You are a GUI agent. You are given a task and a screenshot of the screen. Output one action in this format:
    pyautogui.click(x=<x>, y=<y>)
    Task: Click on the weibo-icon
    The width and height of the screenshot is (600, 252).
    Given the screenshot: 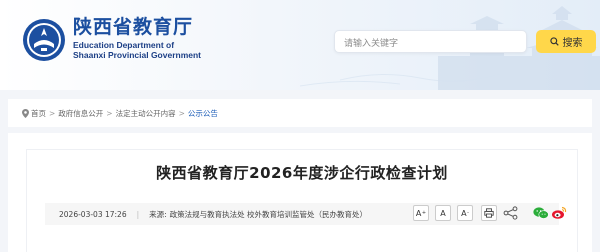 What is the action you would take?
    pyautogui.click(x=559, y=213)
    